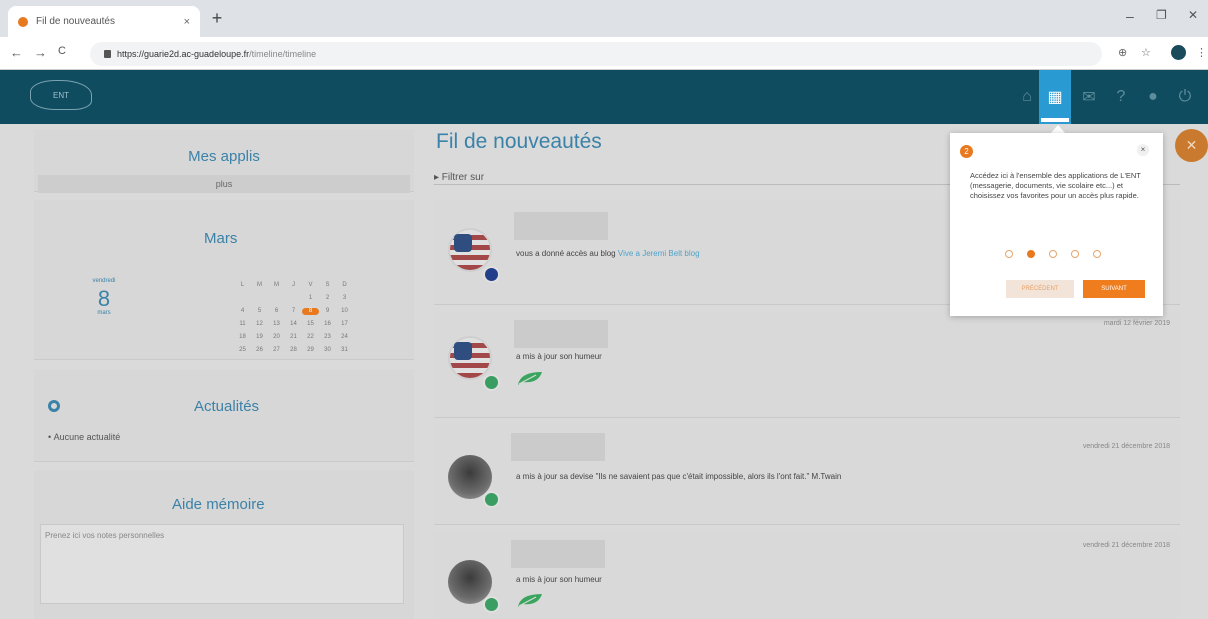 Image resolution: width=1208 pixels, height=619 pixels. I want to click on calendar-day-cell: J, so click(293, 285).